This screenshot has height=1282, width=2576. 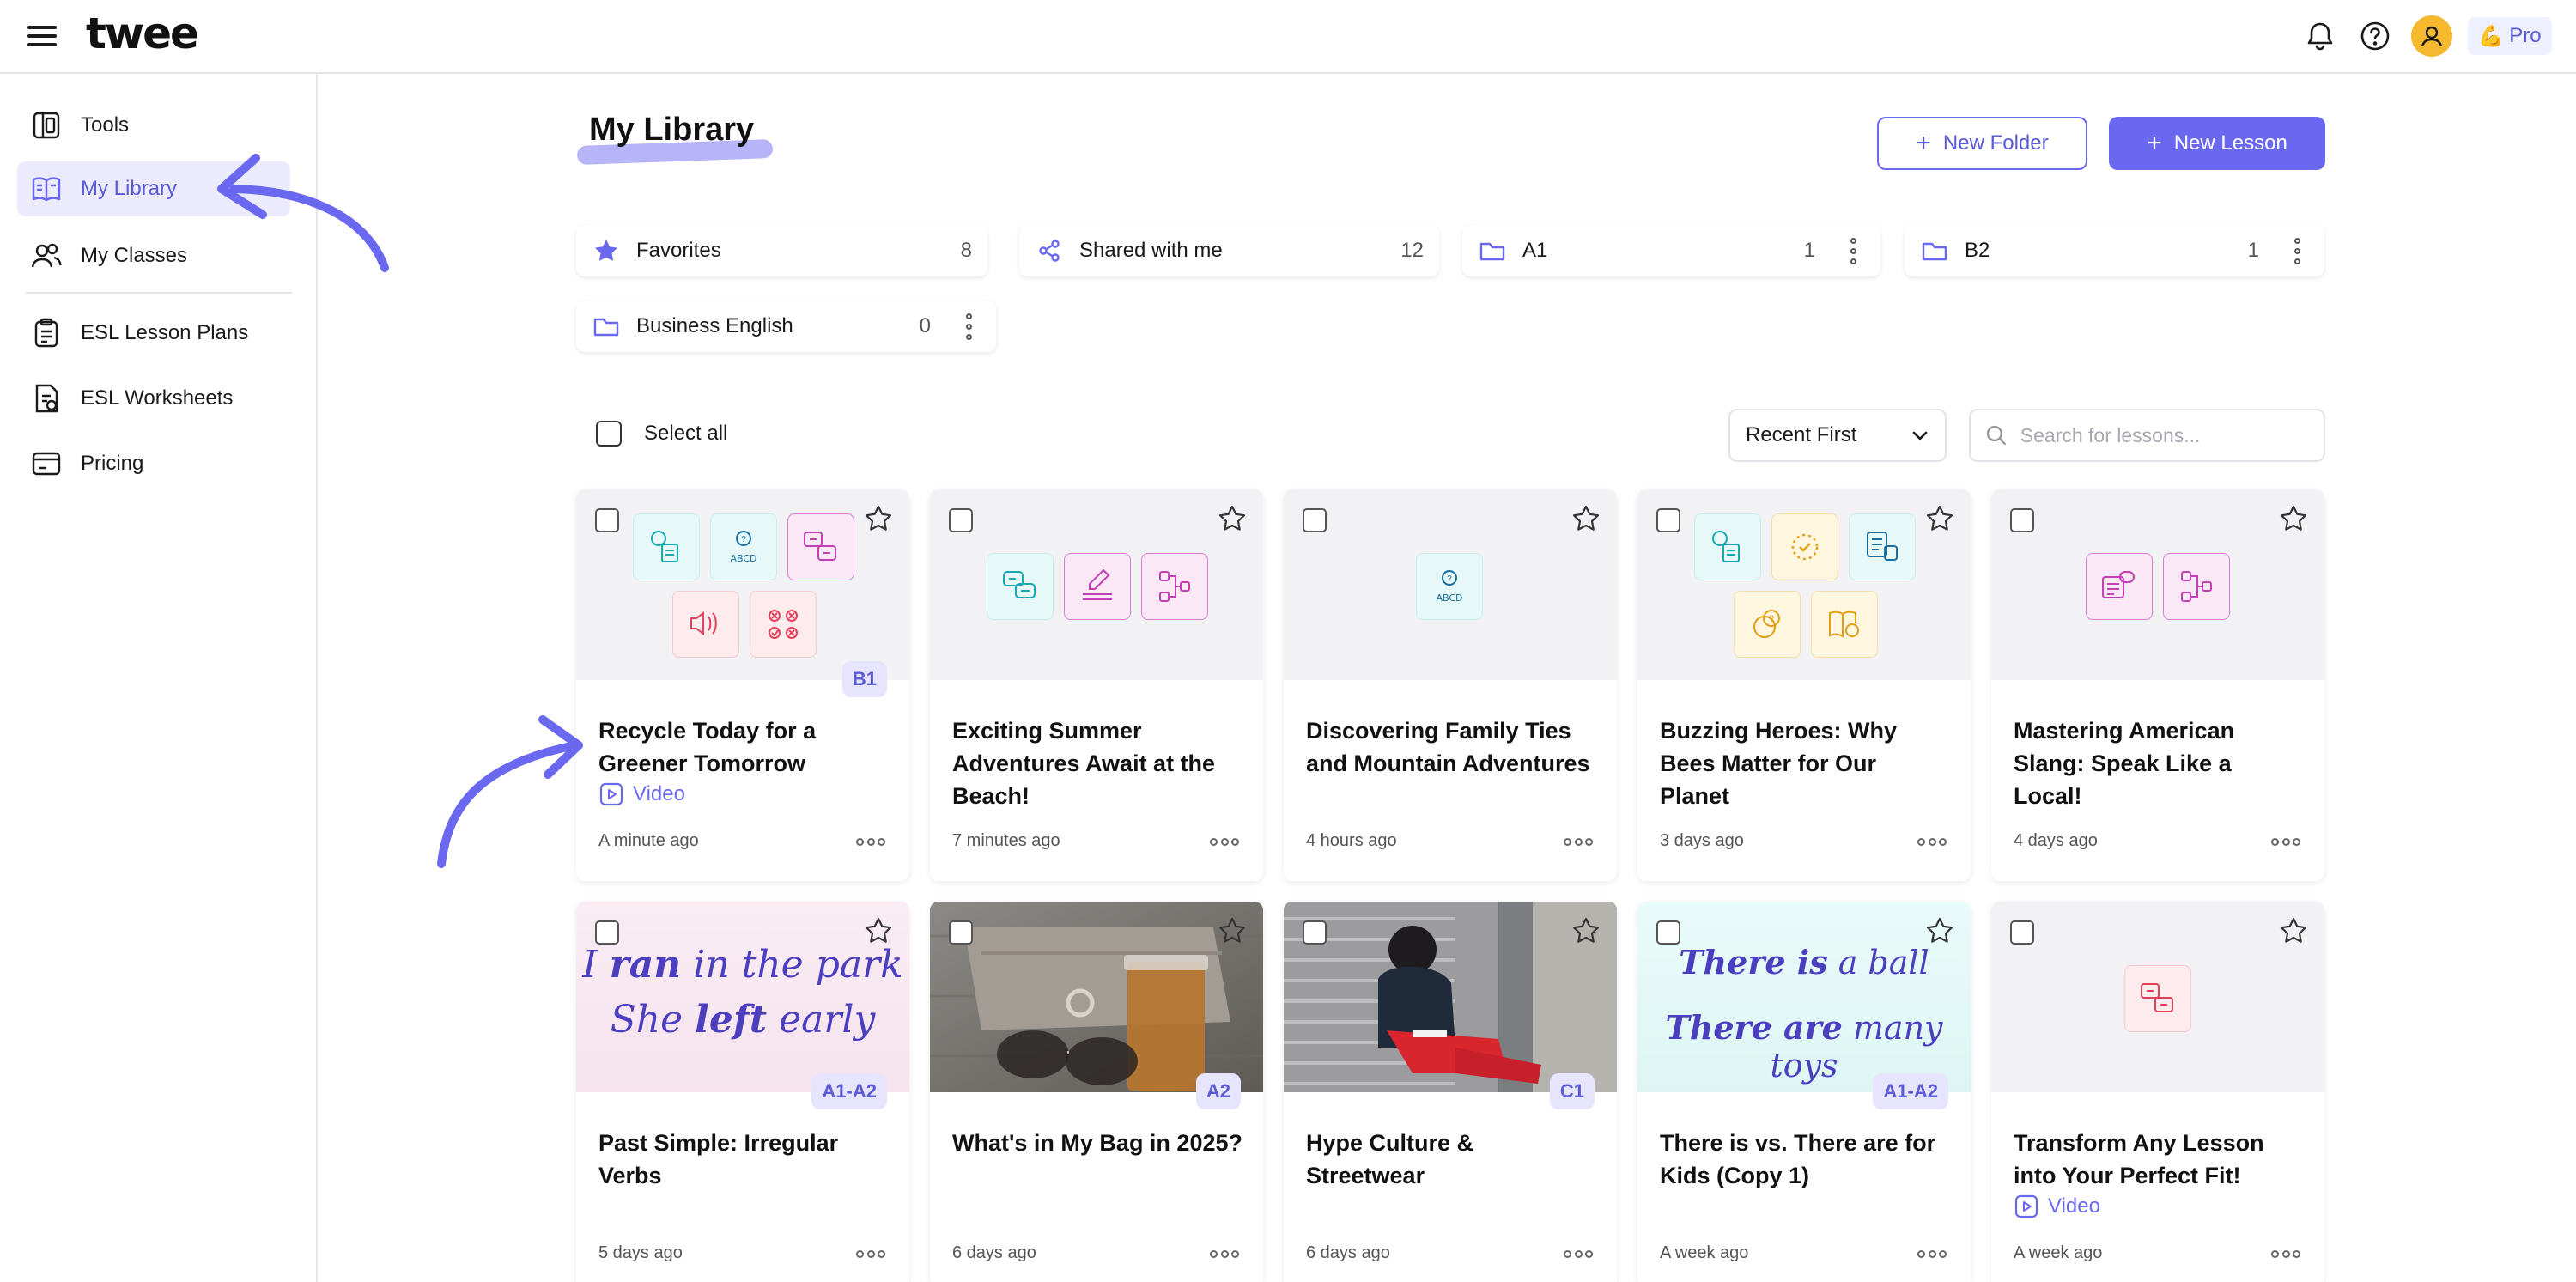 I want to click on lesson-photo, so click(x=1096, y=997).